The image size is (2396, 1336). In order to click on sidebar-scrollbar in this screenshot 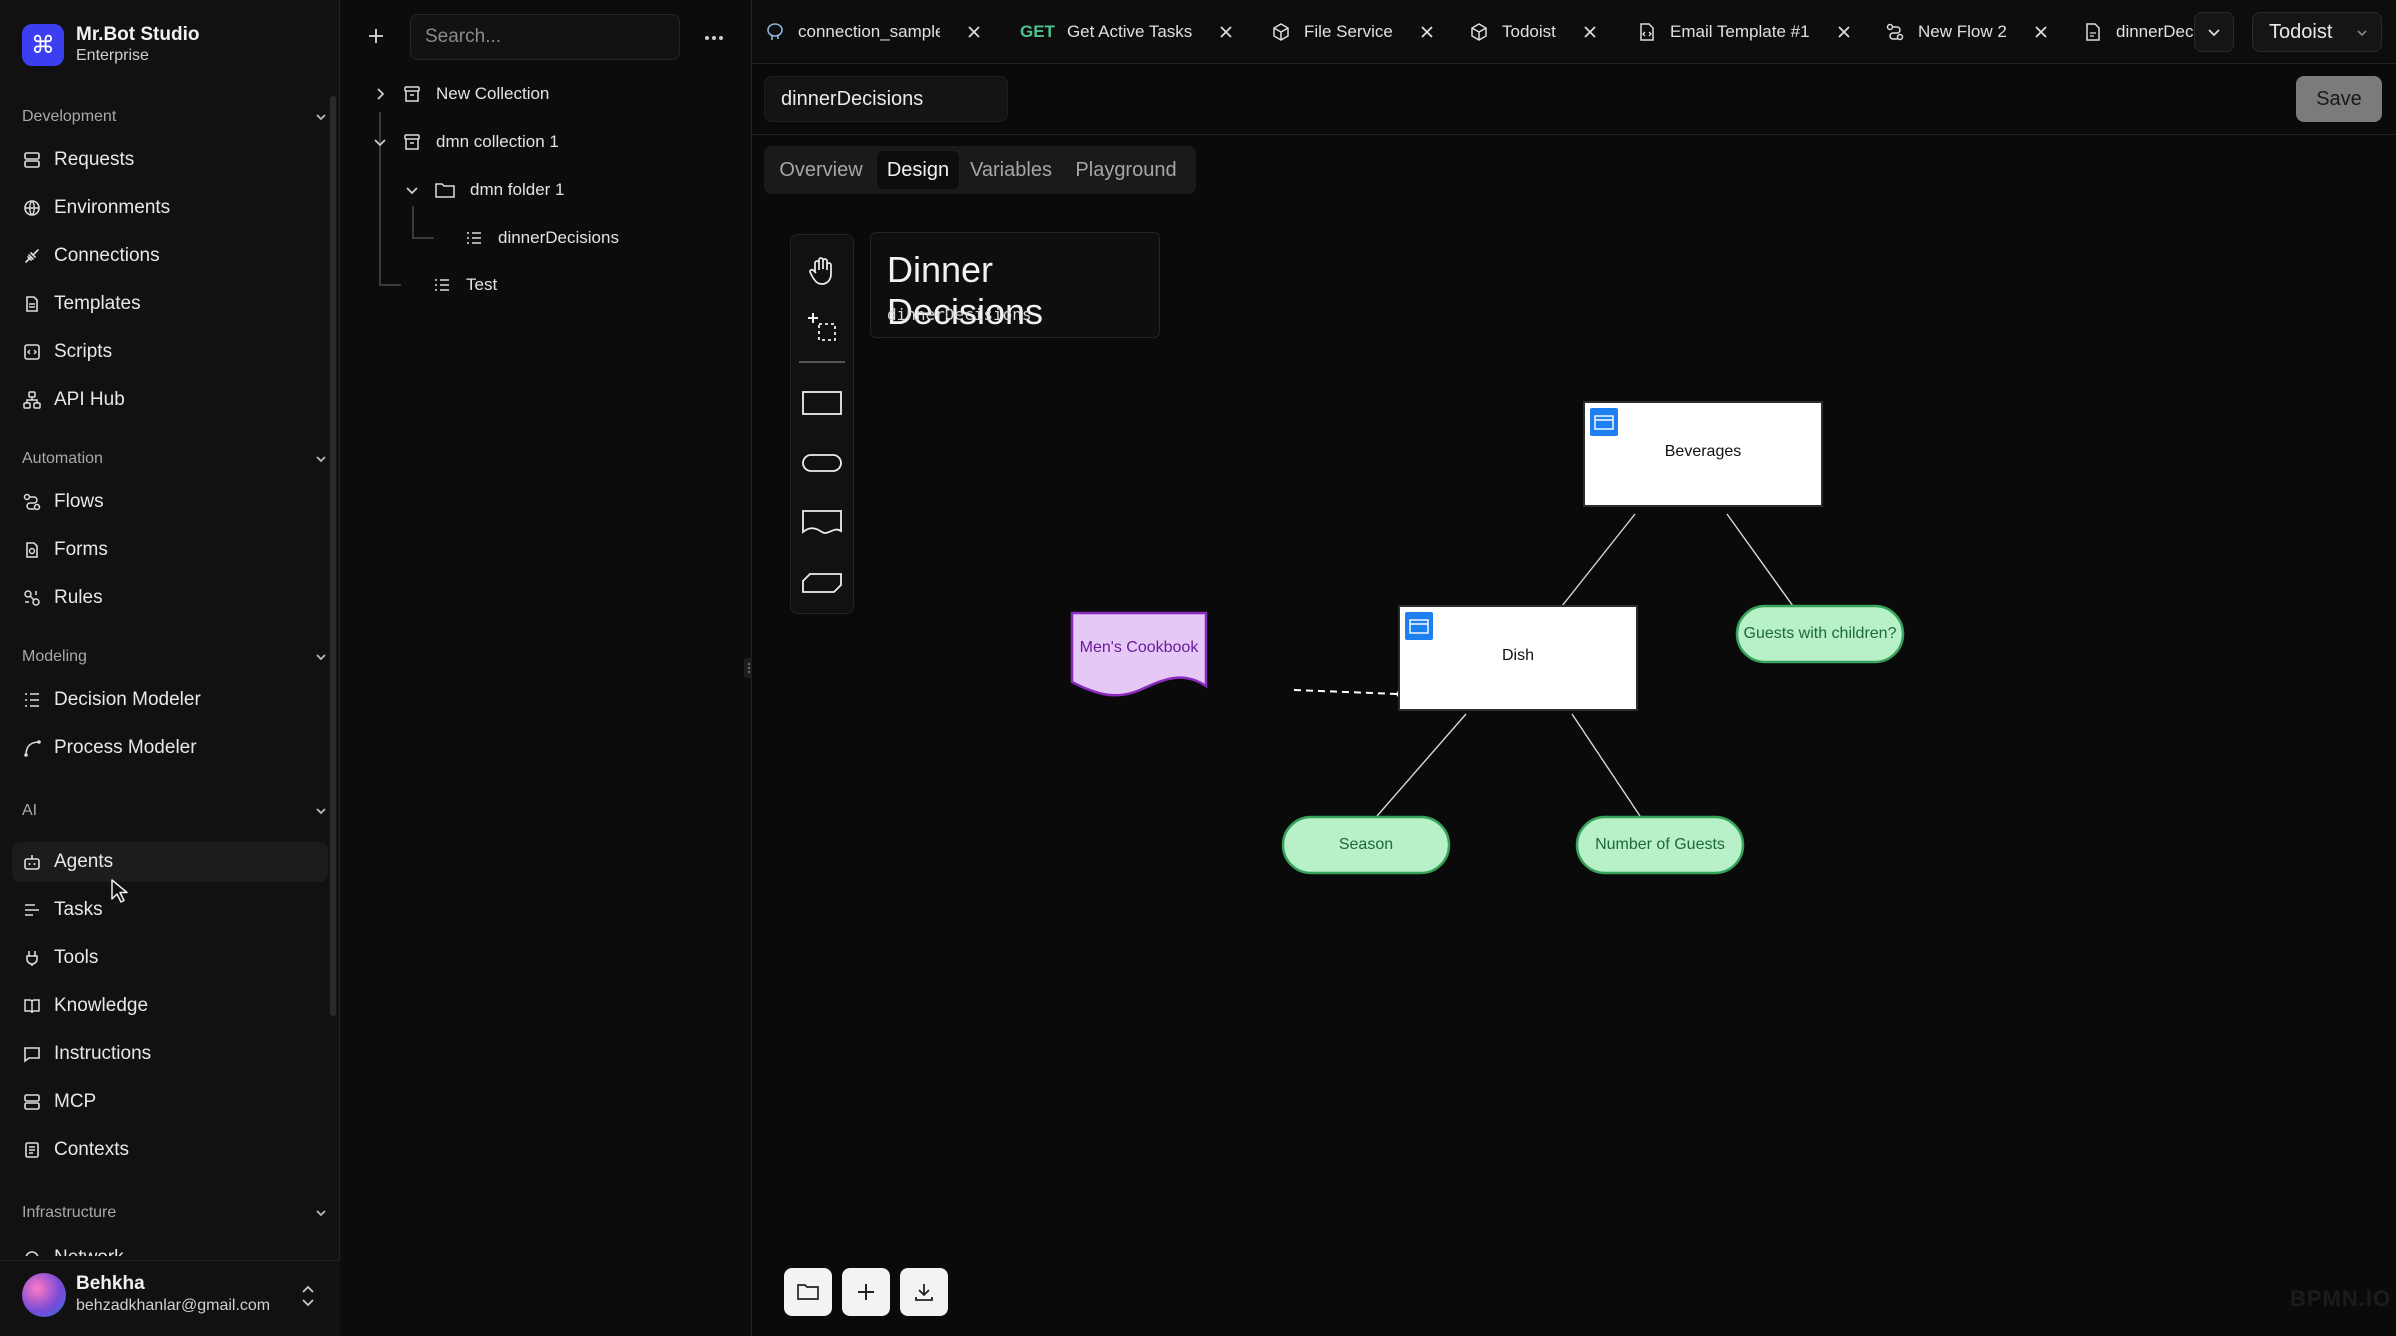, I will do `click(333, 556)`.